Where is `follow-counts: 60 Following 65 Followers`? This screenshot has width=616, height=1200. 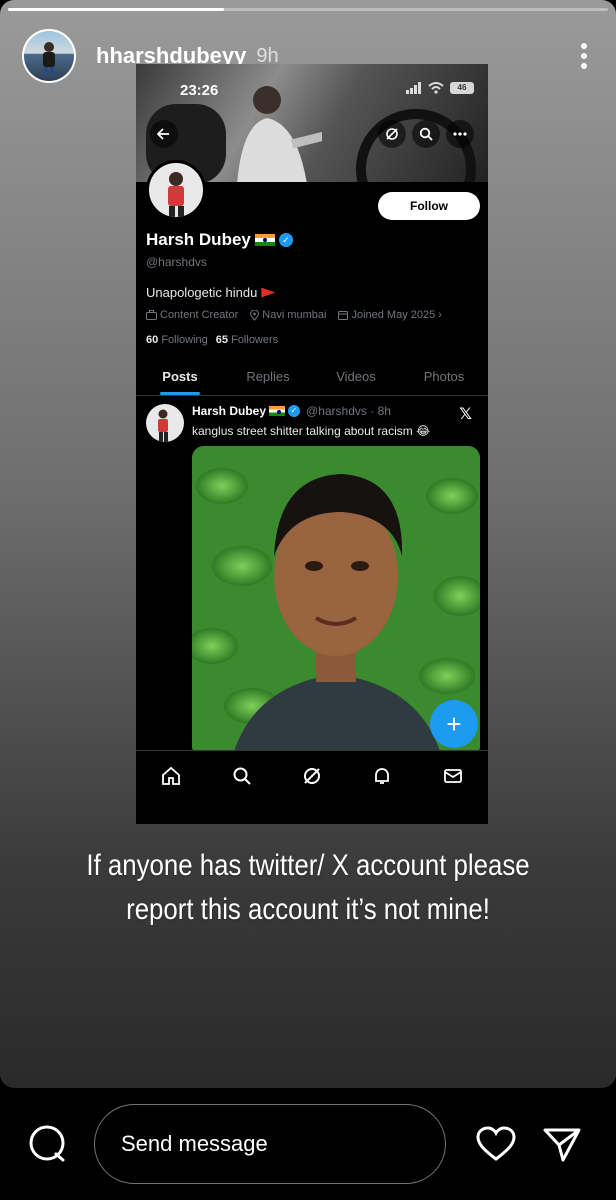
follow-counts: 60 Following 65 Followers is located at coordinates (212, 340).